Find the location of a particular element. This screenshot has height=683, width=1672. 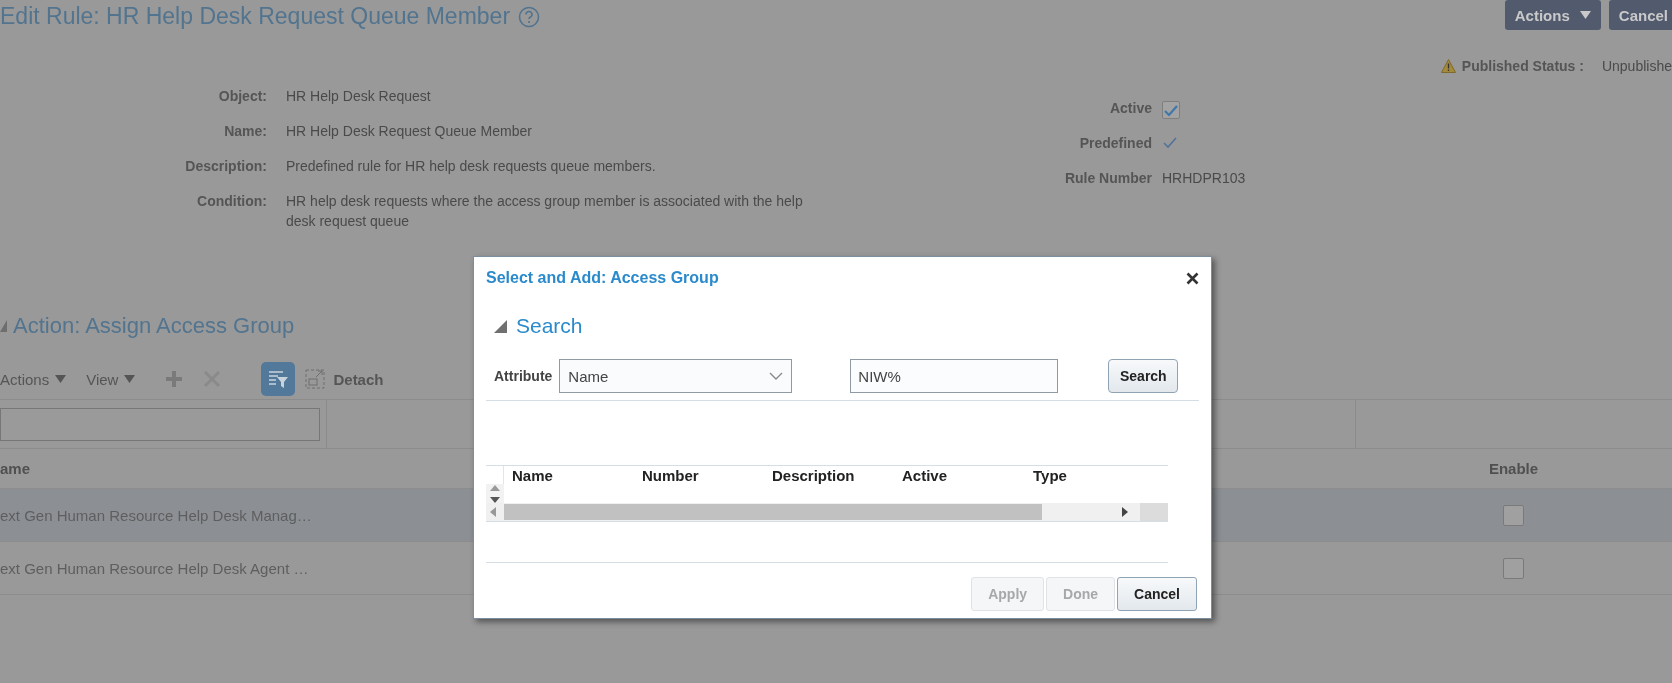

column-header: Active is located at coordinates (925, 475).